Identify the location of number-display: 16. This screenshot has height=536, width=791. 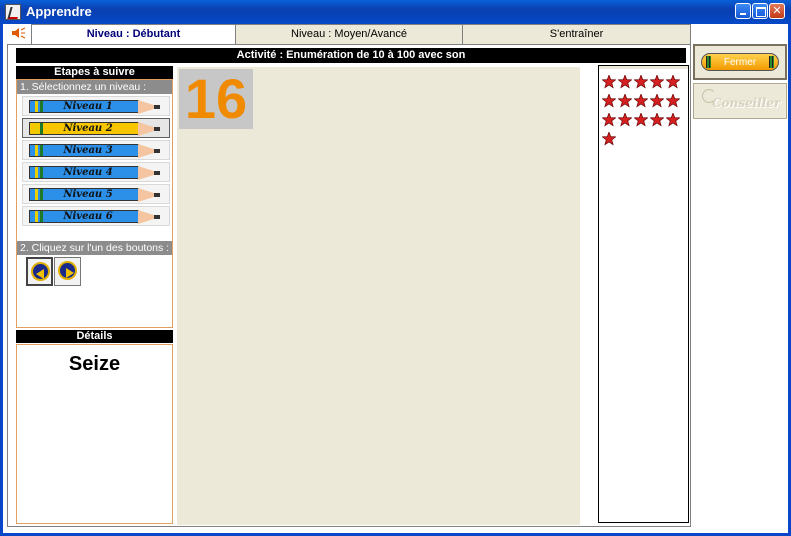
(216, 99).